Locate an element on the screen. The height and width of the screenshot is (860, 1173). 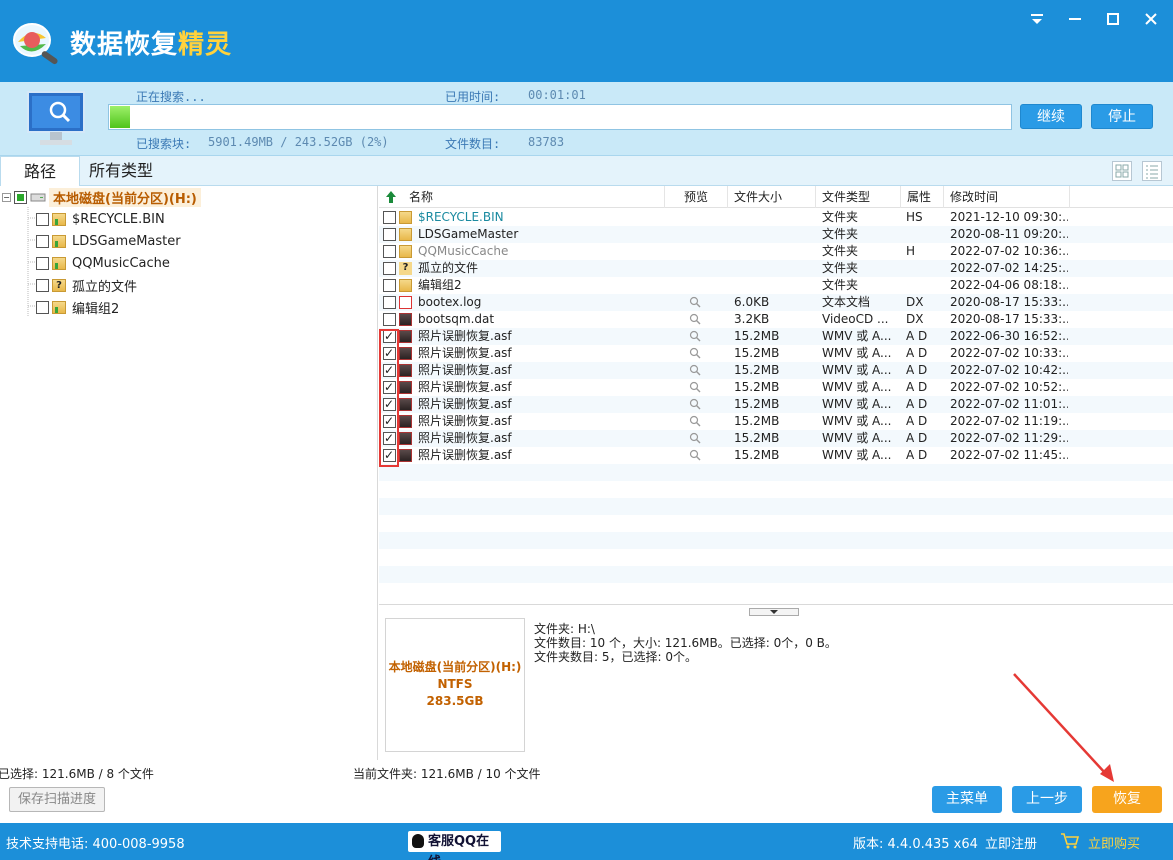
tree-item: QQMusicCache is located at coordinates (103, 263).